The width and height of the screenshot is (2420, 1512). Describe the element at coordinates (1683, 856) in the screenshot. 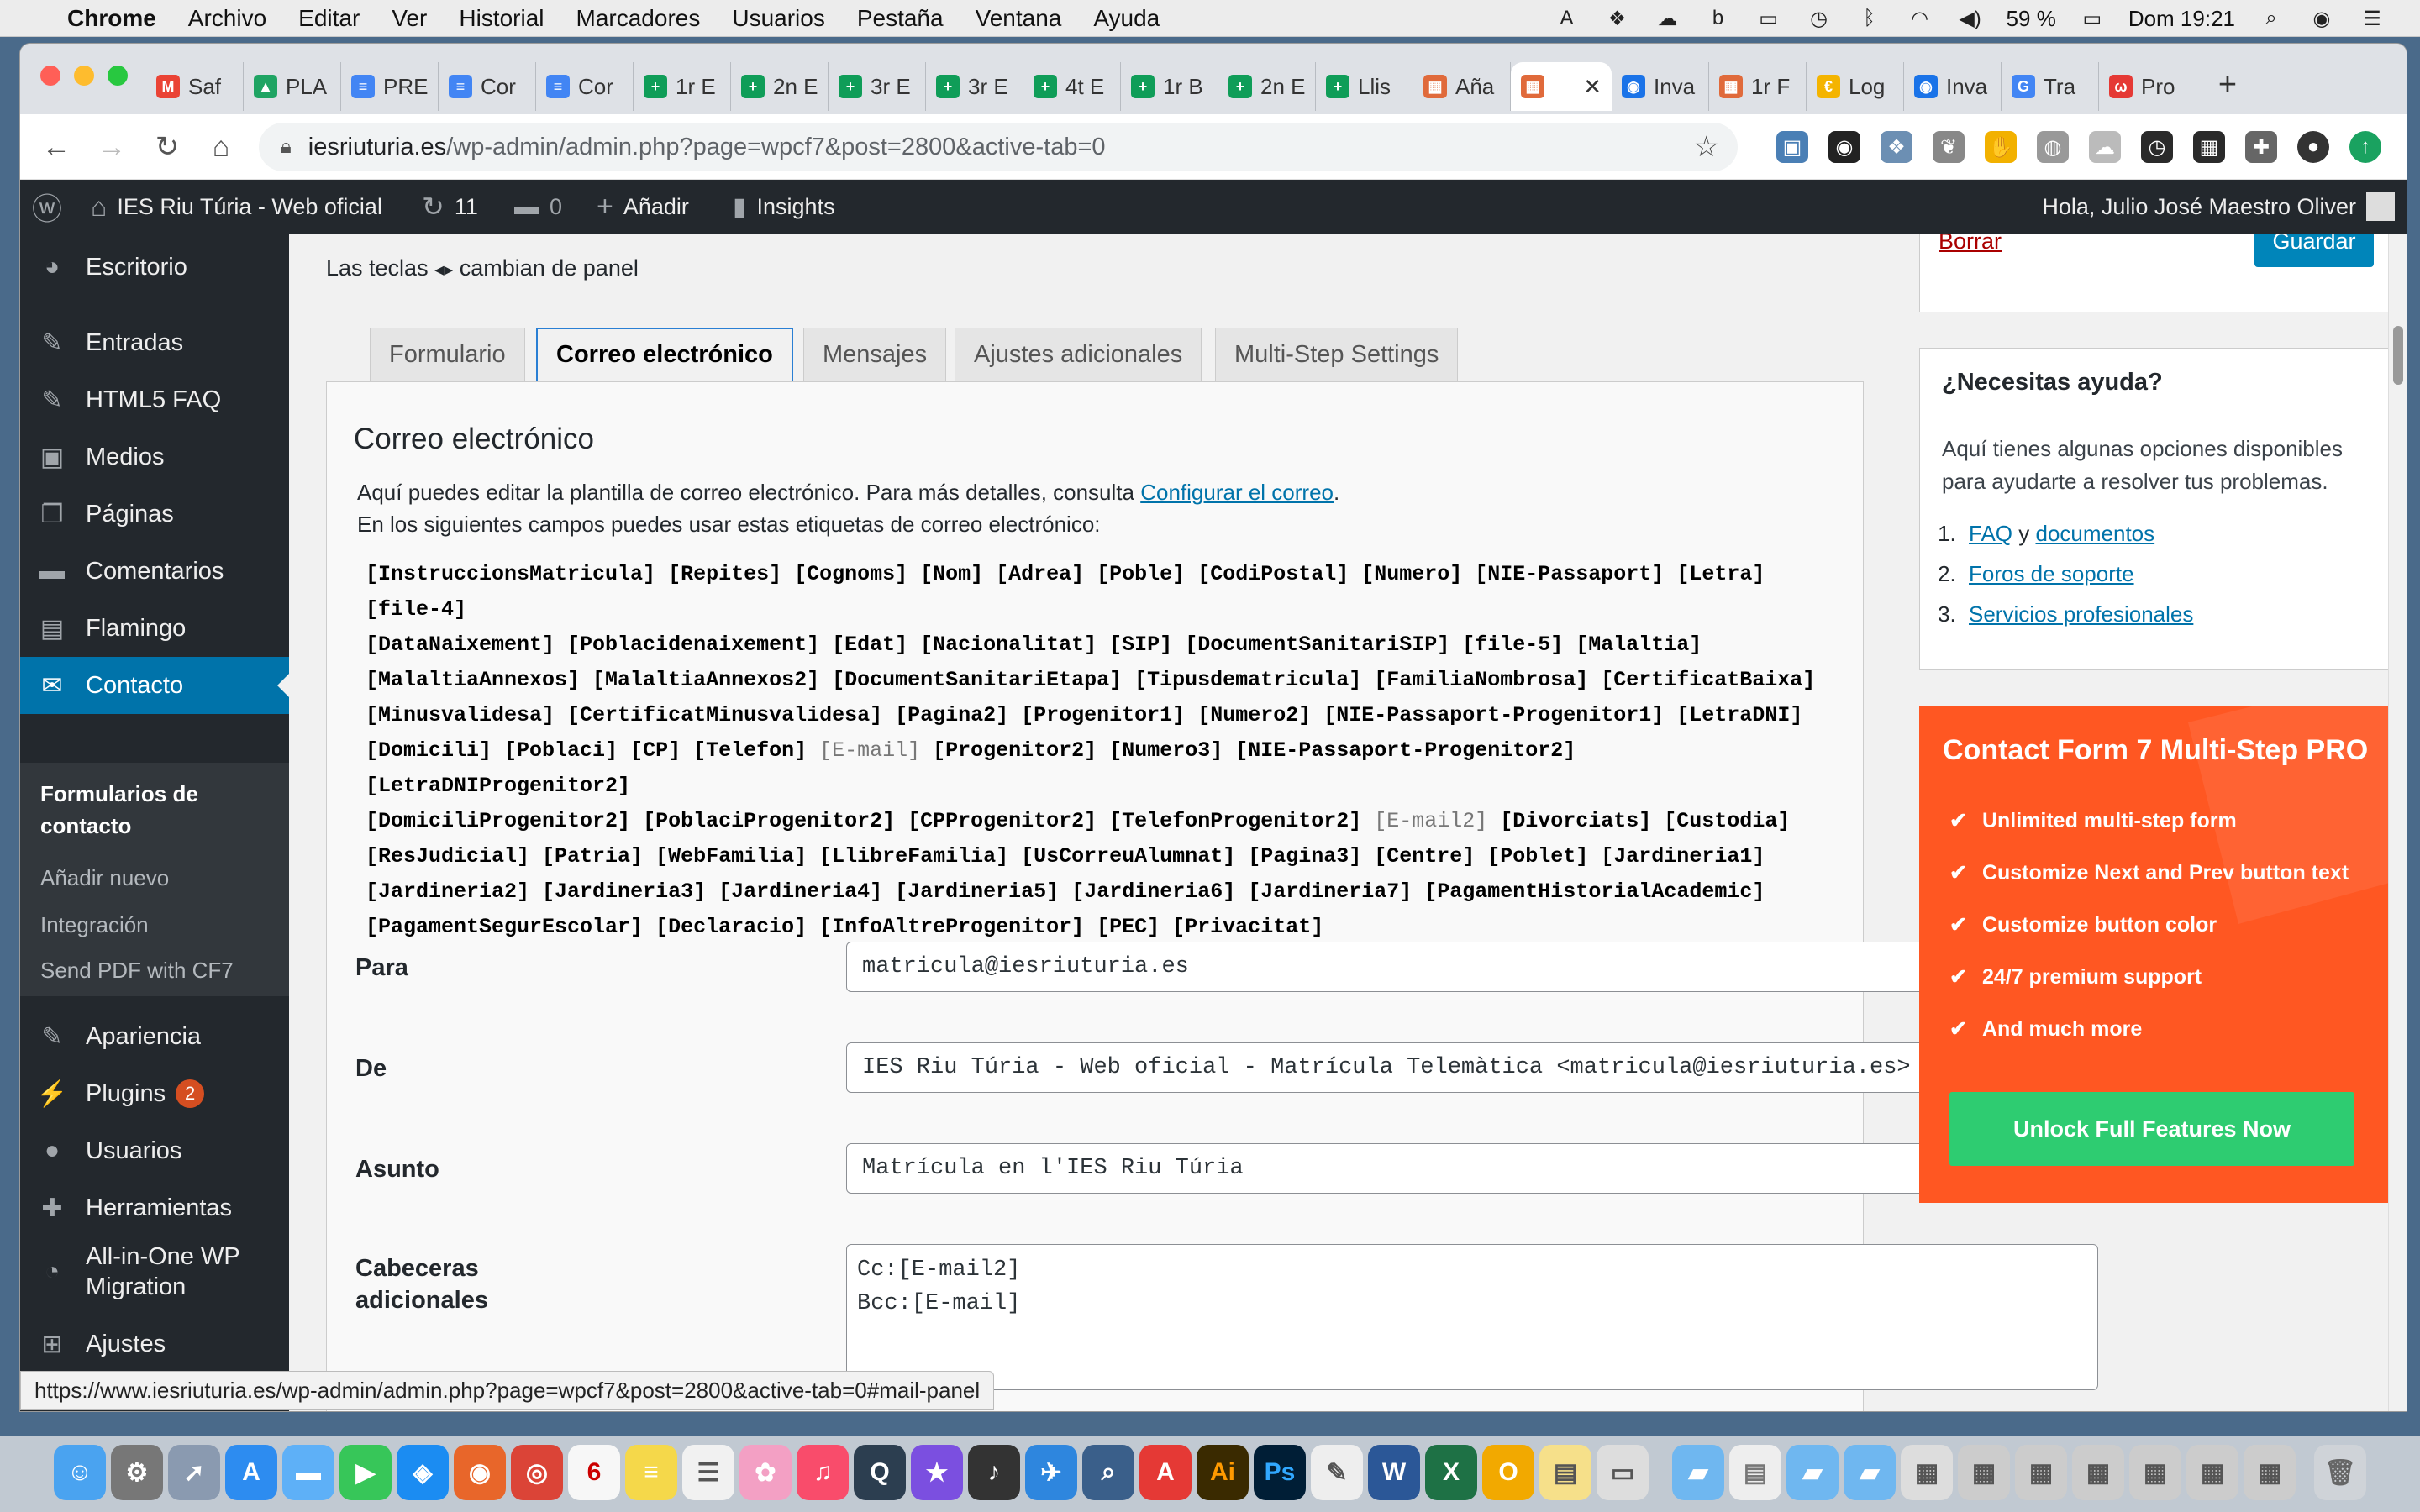

I see `mail-tag: [Jardineria1]` at that location.